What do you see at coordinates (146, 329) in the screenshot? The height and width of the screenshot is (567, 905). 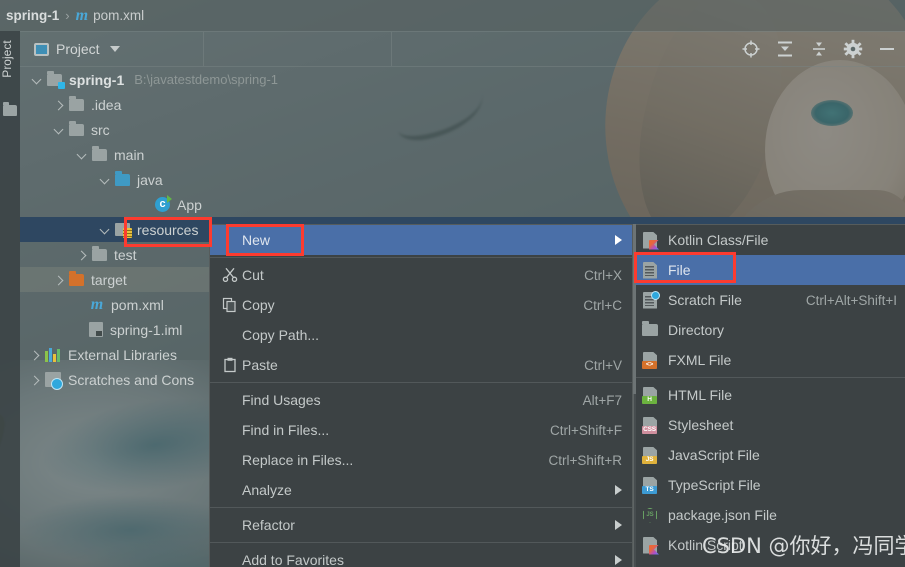 I see `tree-label: spring-1.iml` at bounding box center [146, 329].